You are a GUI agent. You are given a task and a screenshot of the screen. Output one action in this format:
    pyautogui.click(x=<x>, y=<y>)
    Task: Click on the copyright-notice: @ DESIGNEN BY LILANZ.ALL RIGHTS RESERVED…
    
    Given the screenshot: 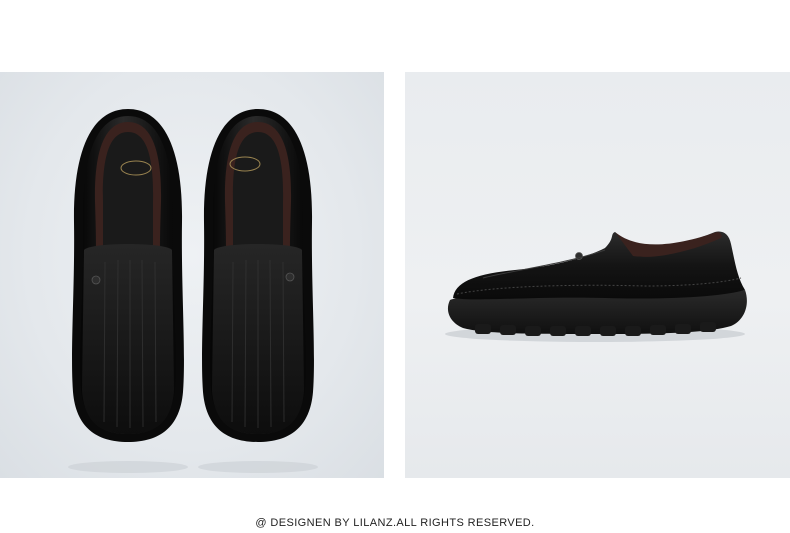 What is the action you would take?
    pyautogui.click(x=395, y=523)
    